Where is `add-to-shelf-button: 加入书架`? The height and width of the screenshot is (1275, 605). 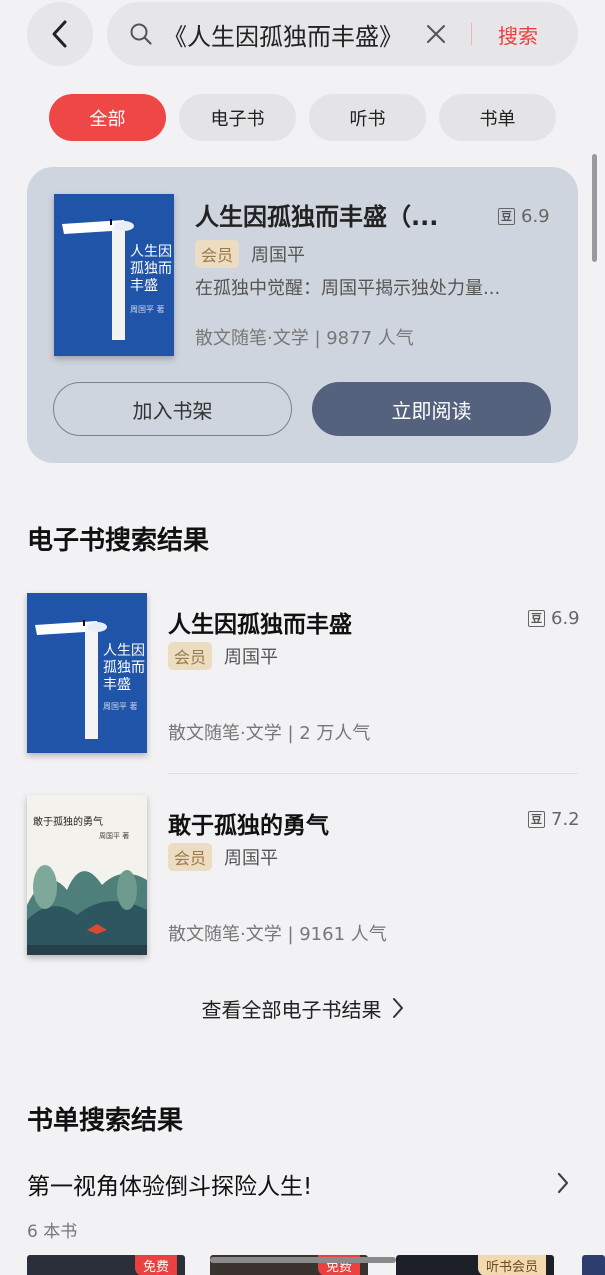 add-to-shelf-button: 加入书架 is located at coordinates (172, 409).